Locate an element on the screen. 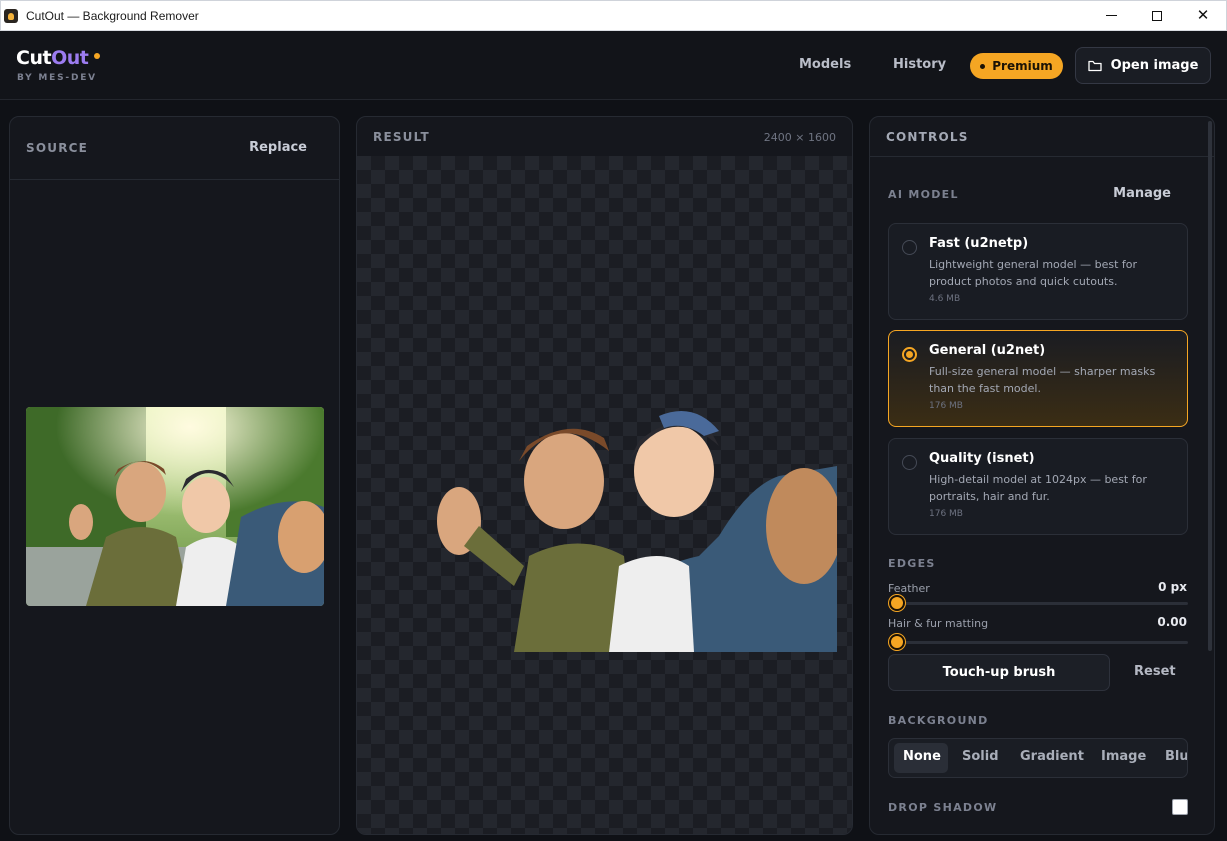 The height and width of the screenshot is (841, 1227). close-button: ✕ is located at coordinates (1203, 15).